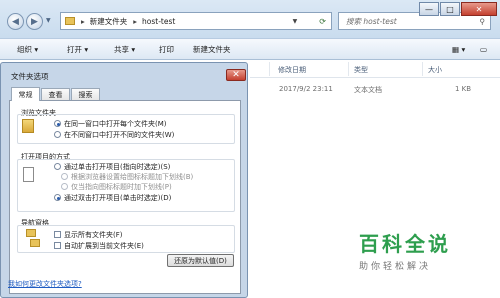 This screenshot has height=298, width=500. What do you see at coordinates (435, 70) in the screenshot?
I see `column-size: 大小` at bounding box center [435, 70].